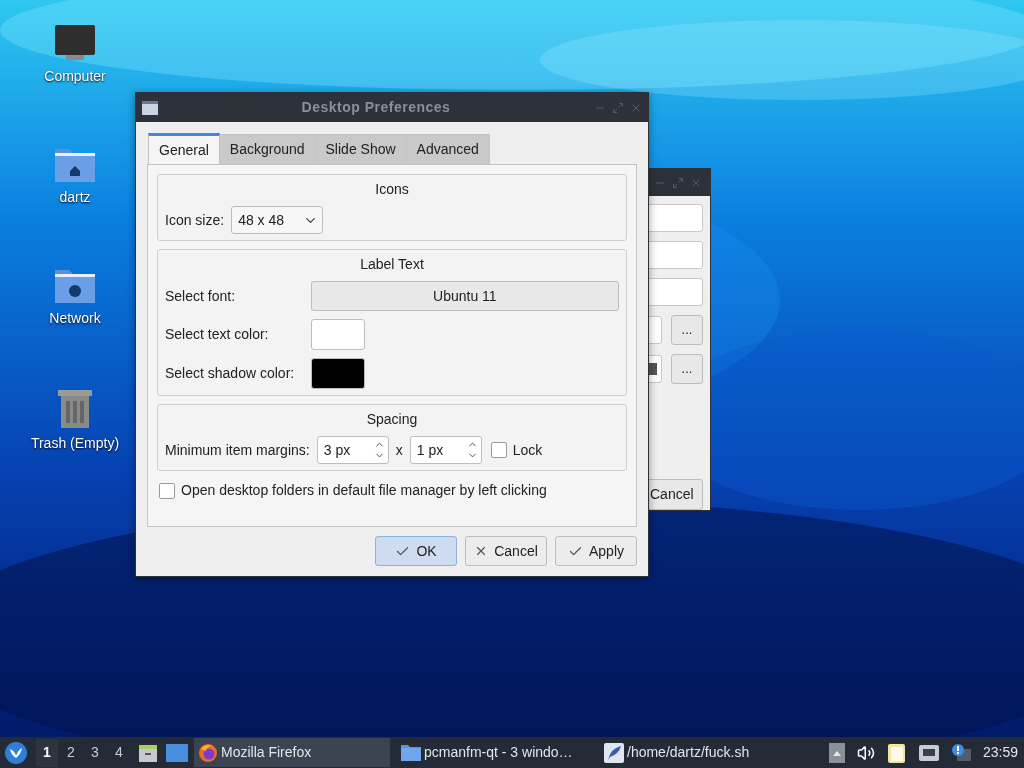 This screenshot has width=1024, height=768. What do you see at coordinates (148, 752) in the screenshot?
I see `file-cabinet-icon` at bounding box center [148, 752].